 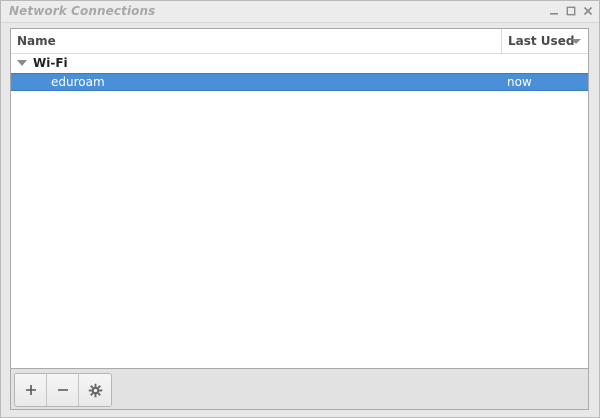 What do you see at coordinates (300, 12) in the screenshot?
I see `title-bar: Network Connections` at bounding box center [300, 12].